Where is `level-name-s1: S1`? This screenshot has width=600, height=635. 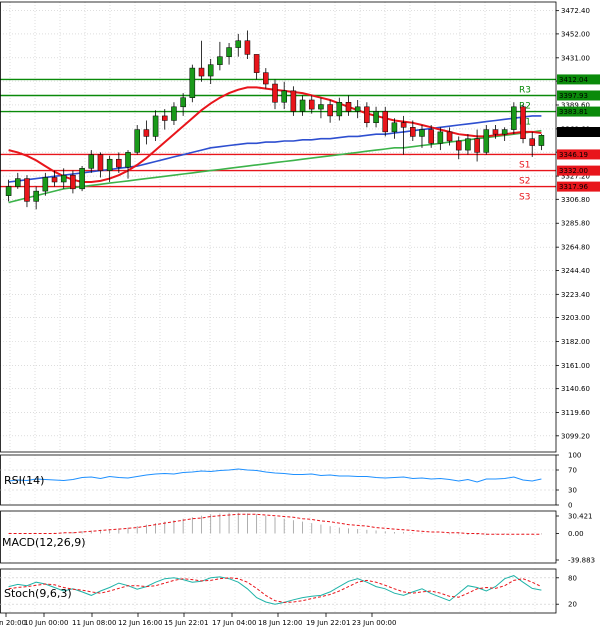
level-name-s1: S1 is located at coordinates (524, 165).